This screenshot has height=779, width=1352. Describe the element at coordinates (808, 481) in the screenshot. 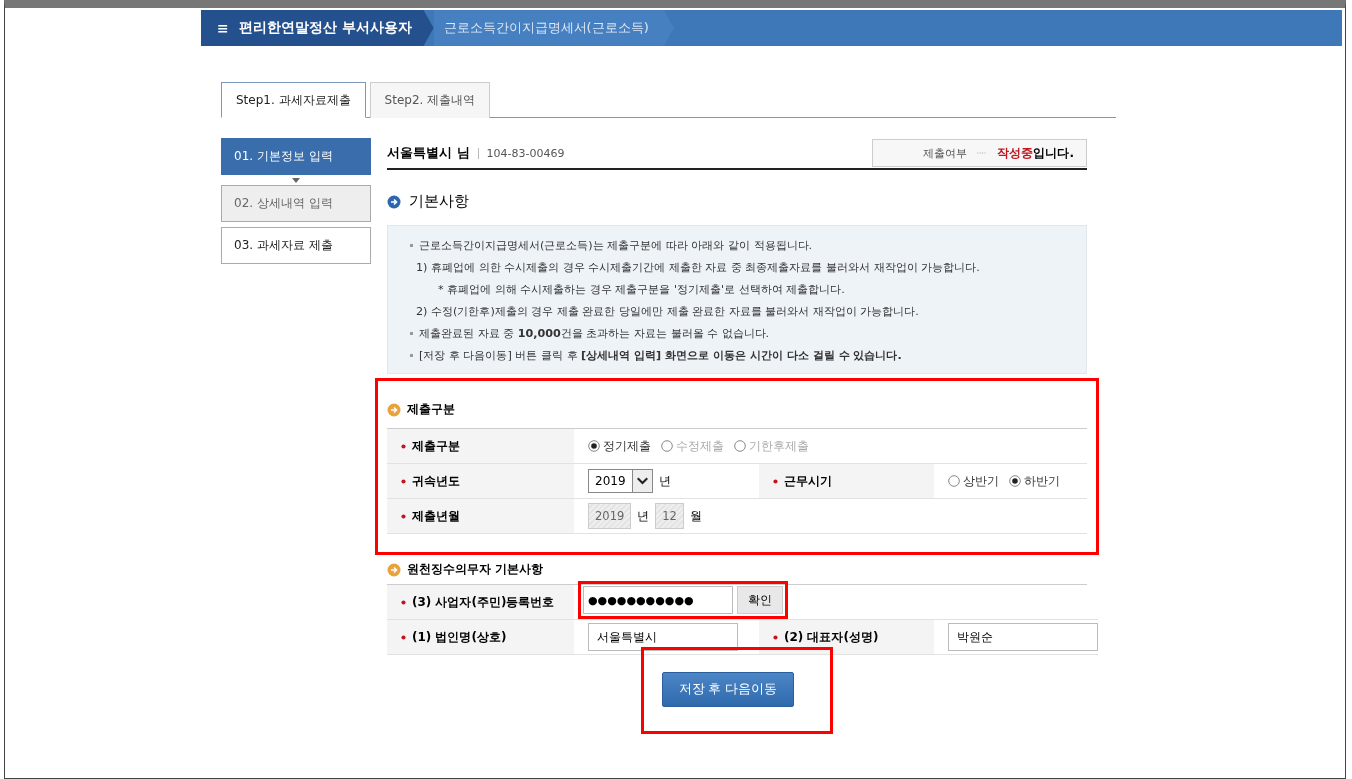

I see `label-text: 근무시기` at that location.